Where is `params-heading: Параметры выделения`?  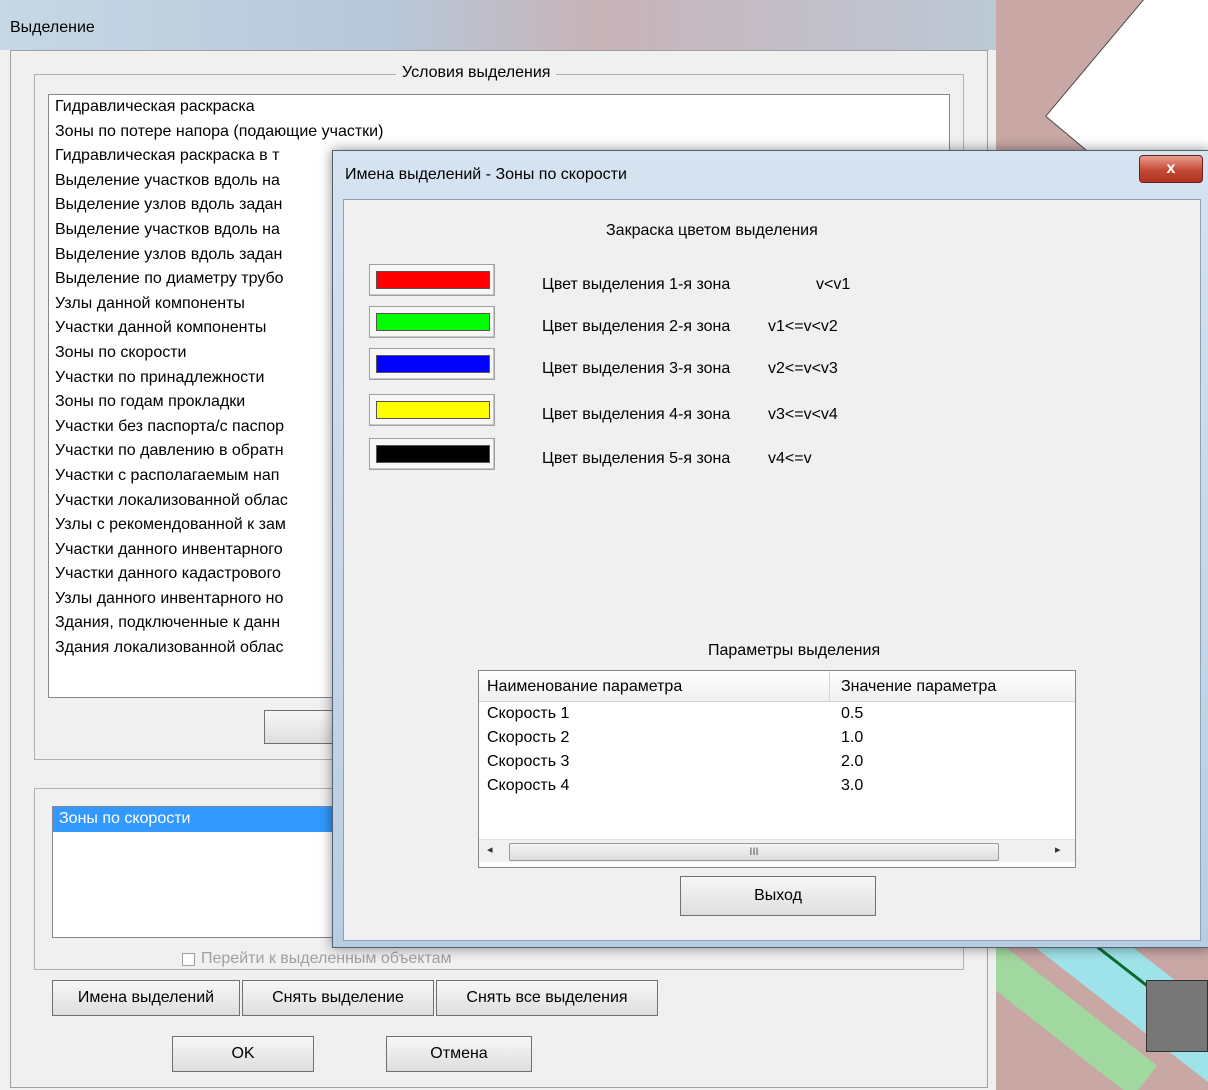
params-heading: Параметры выделения is located at coordinates (794, 650).